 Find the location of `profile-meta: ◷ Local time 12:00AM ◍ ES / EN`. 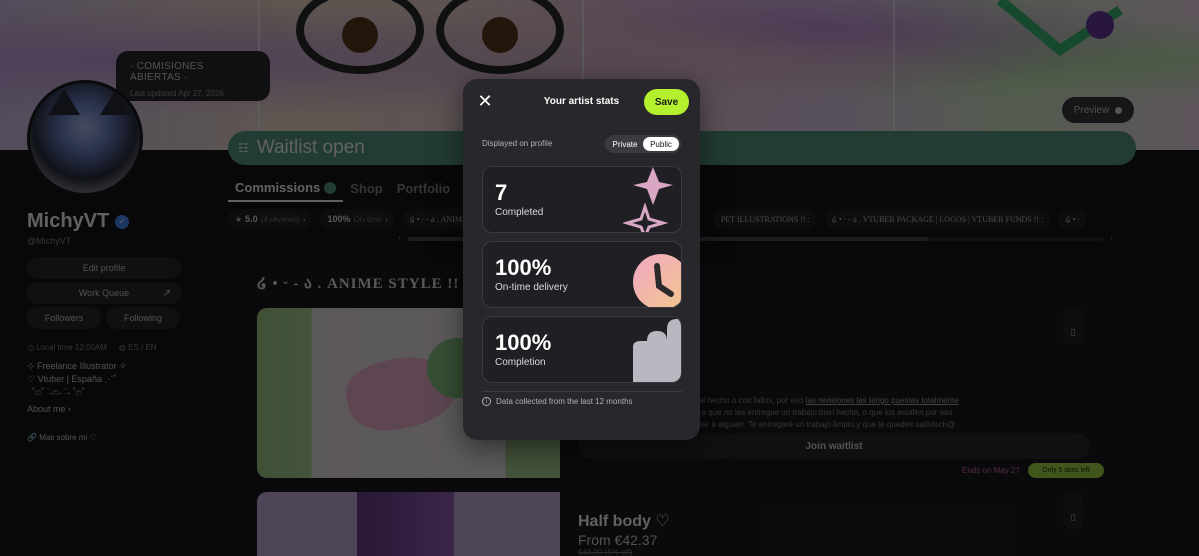

profile-meta: ◷ Local time 12:00AM ◍ ES / EN is located at coordinates (92, 347).